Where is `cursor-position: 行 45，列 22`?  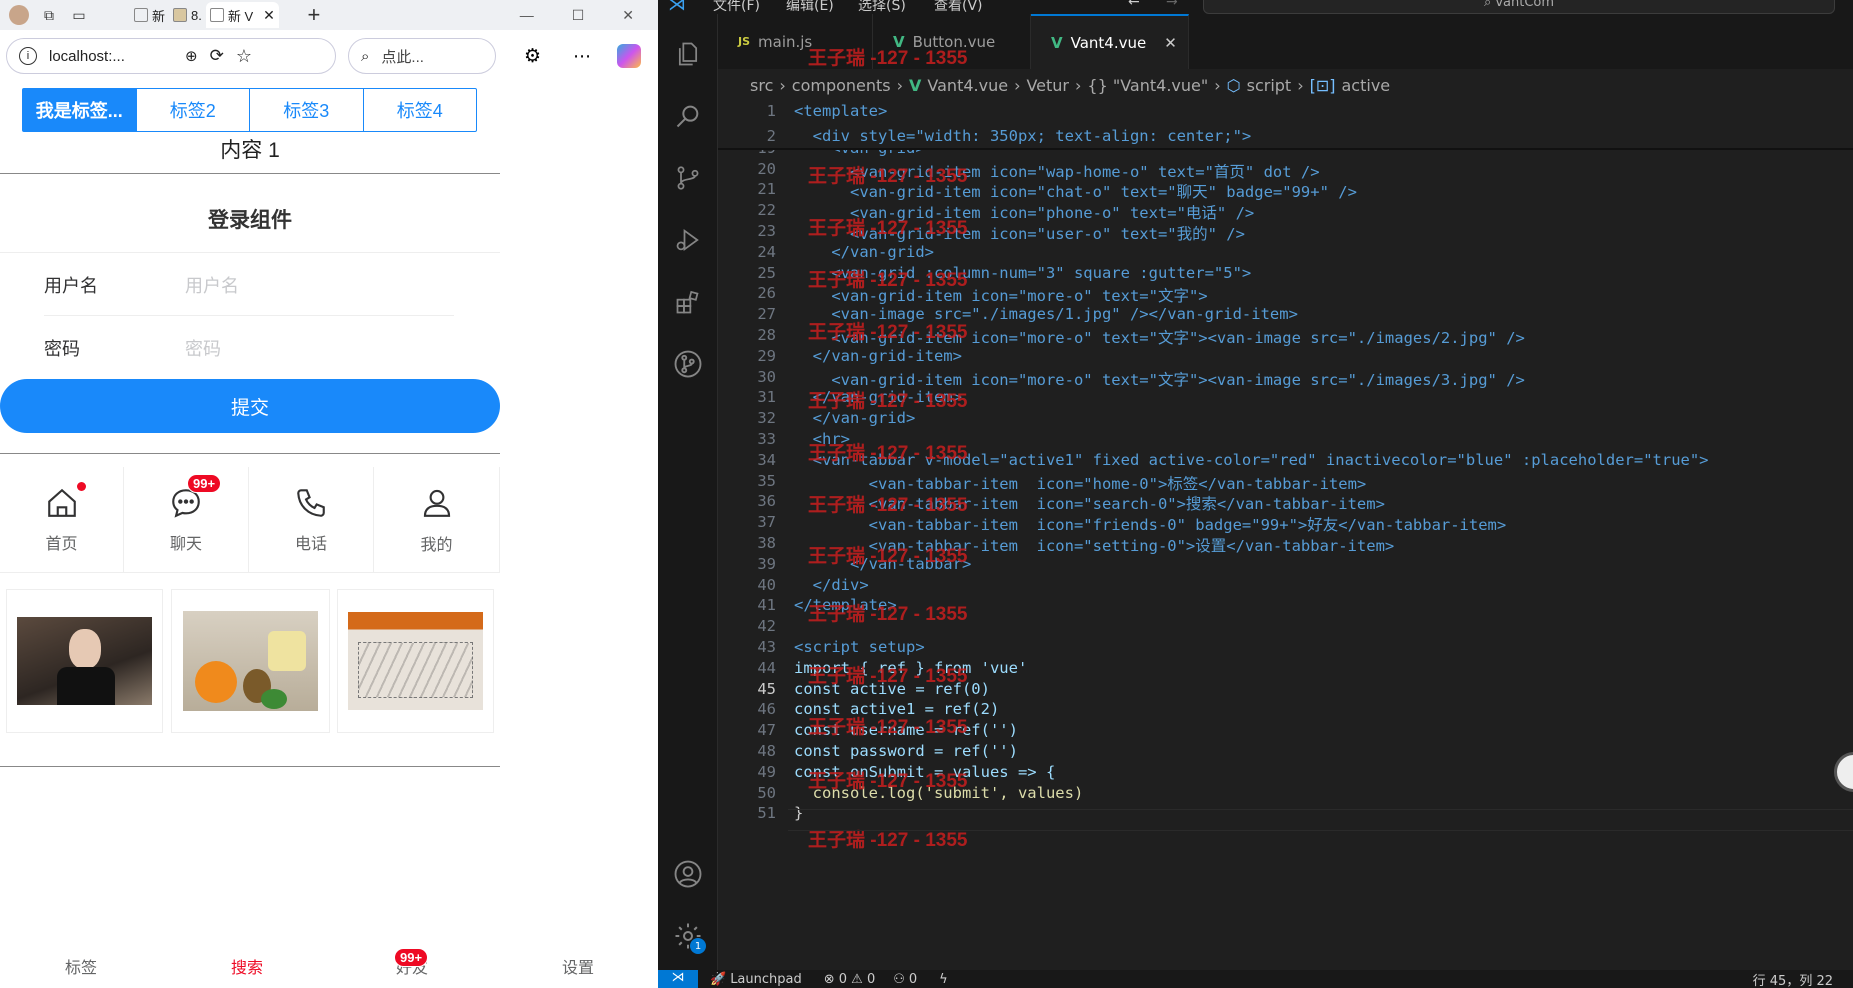 cursor-position: 行 45，列 22 is located at coordinates (1793, 979).